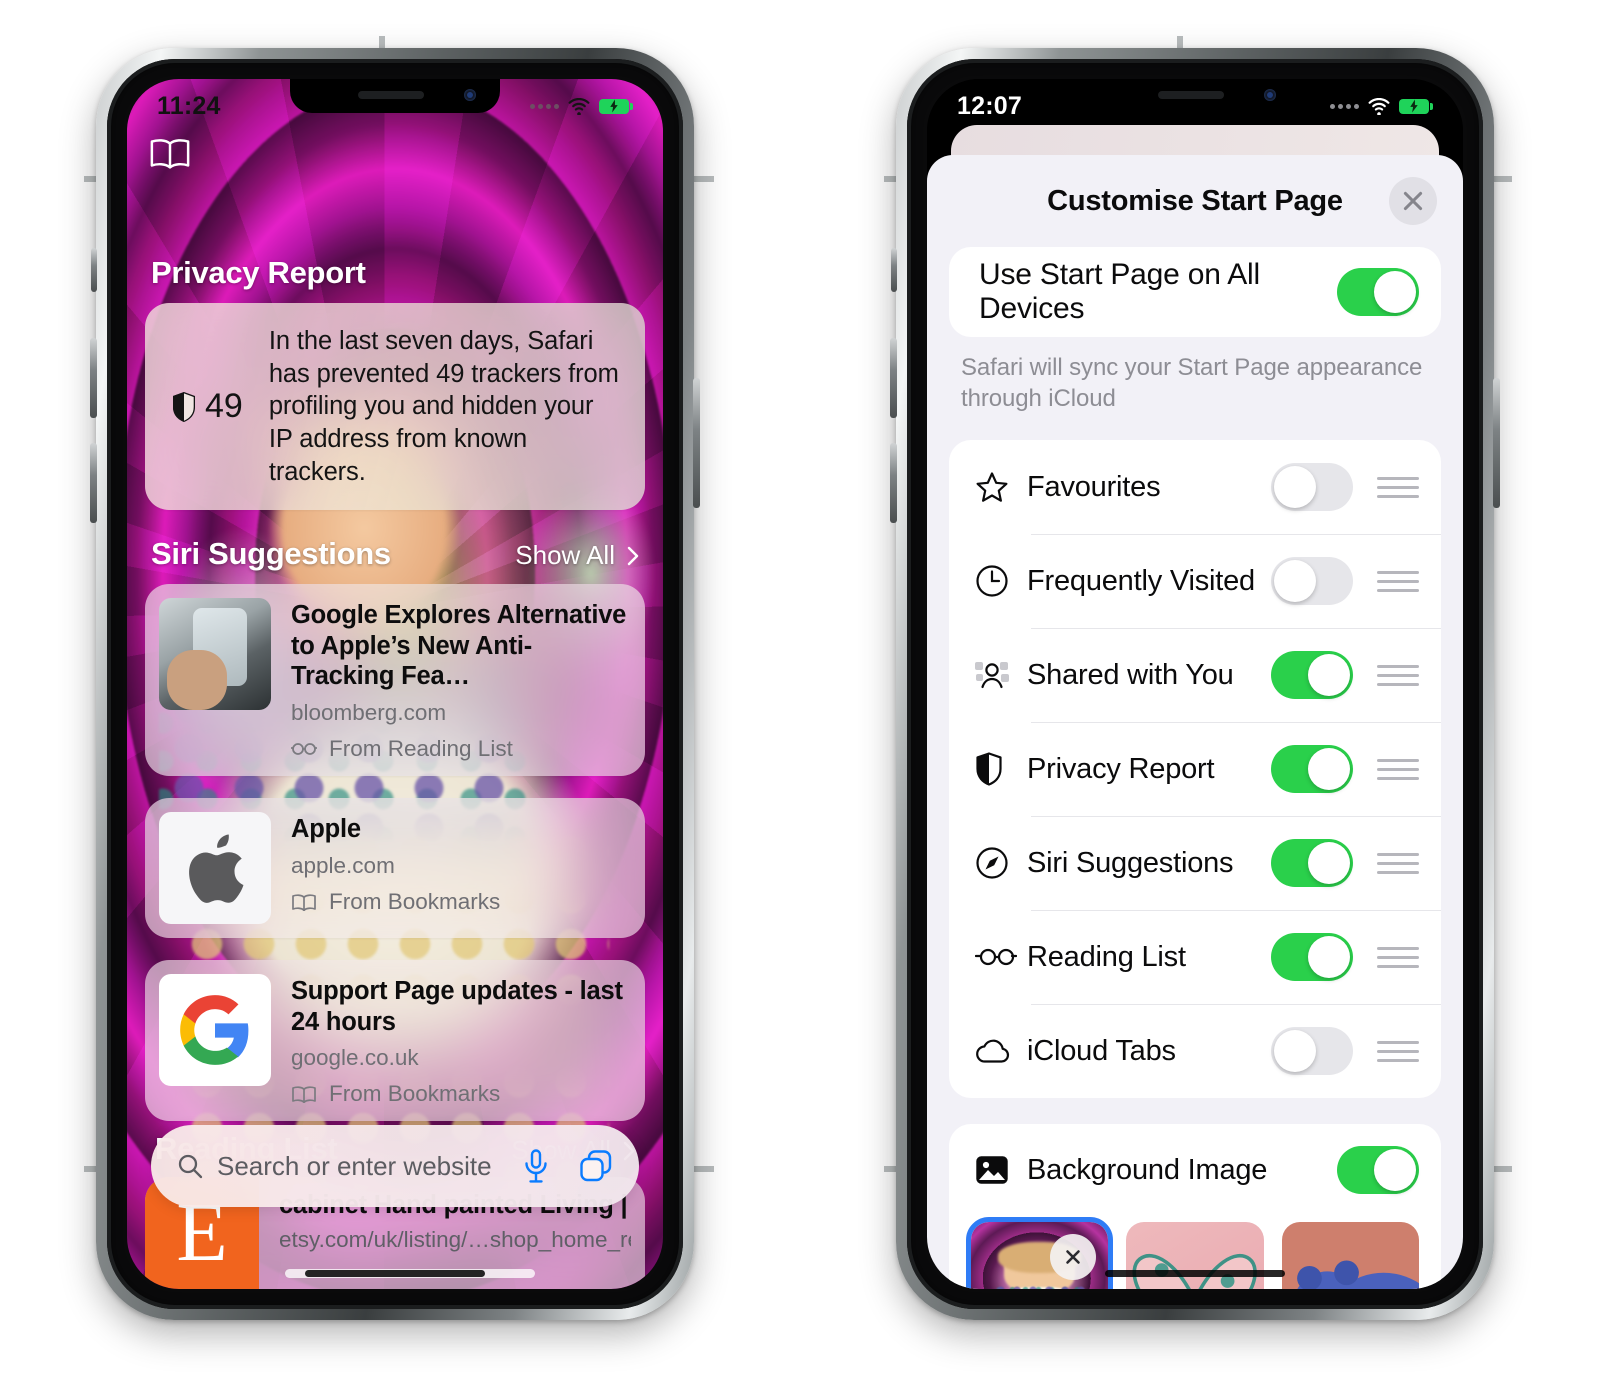 The image size is (1600, 1374). I want to click on close-sheet-button, so click(1413, 201).